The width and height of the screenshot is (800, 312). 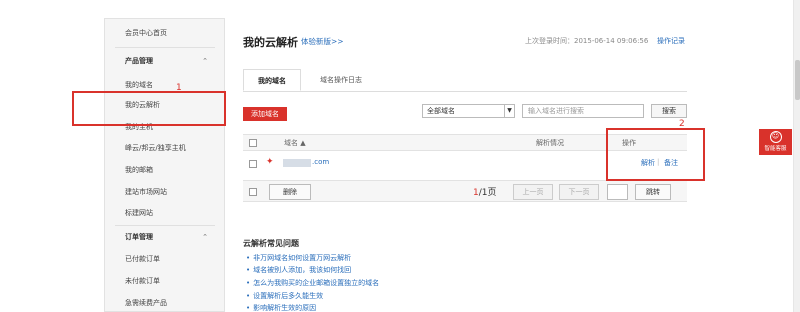 I want to click on faq-link: • 影响解析生效的原因, so click(x=281, y=307).